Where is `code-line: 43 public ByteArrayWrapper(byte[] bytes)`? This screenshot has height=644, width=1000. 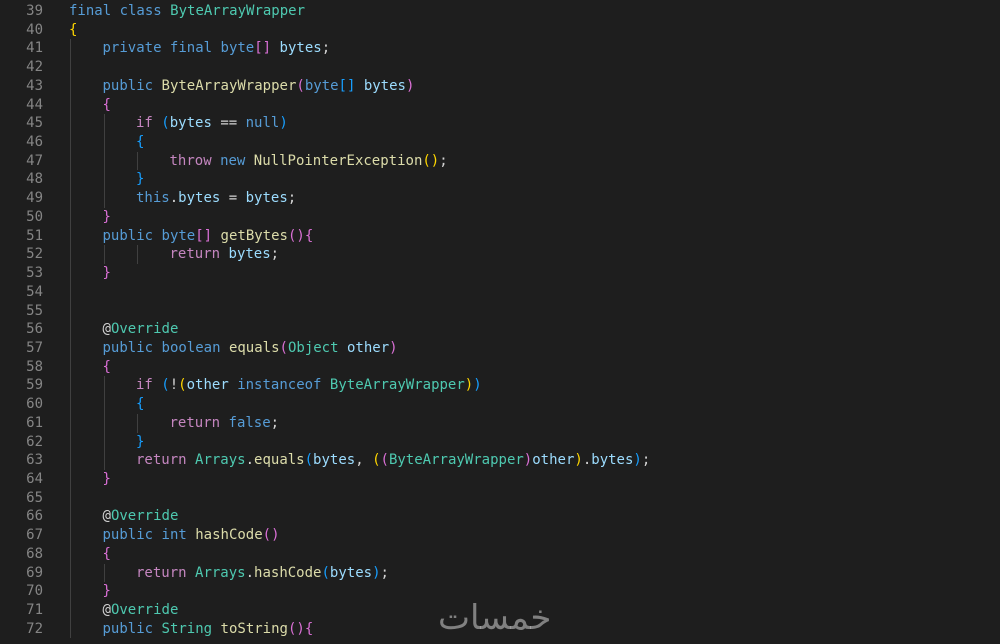 code-line: 43 public ByteArrayWrapper(byte[] bytes) is located at coordinates (500, 86).